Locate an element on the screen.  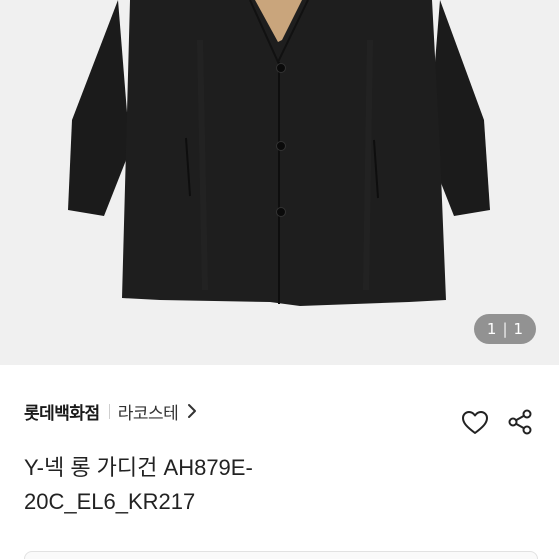
brand-divider is located at coordinates (109, 411).